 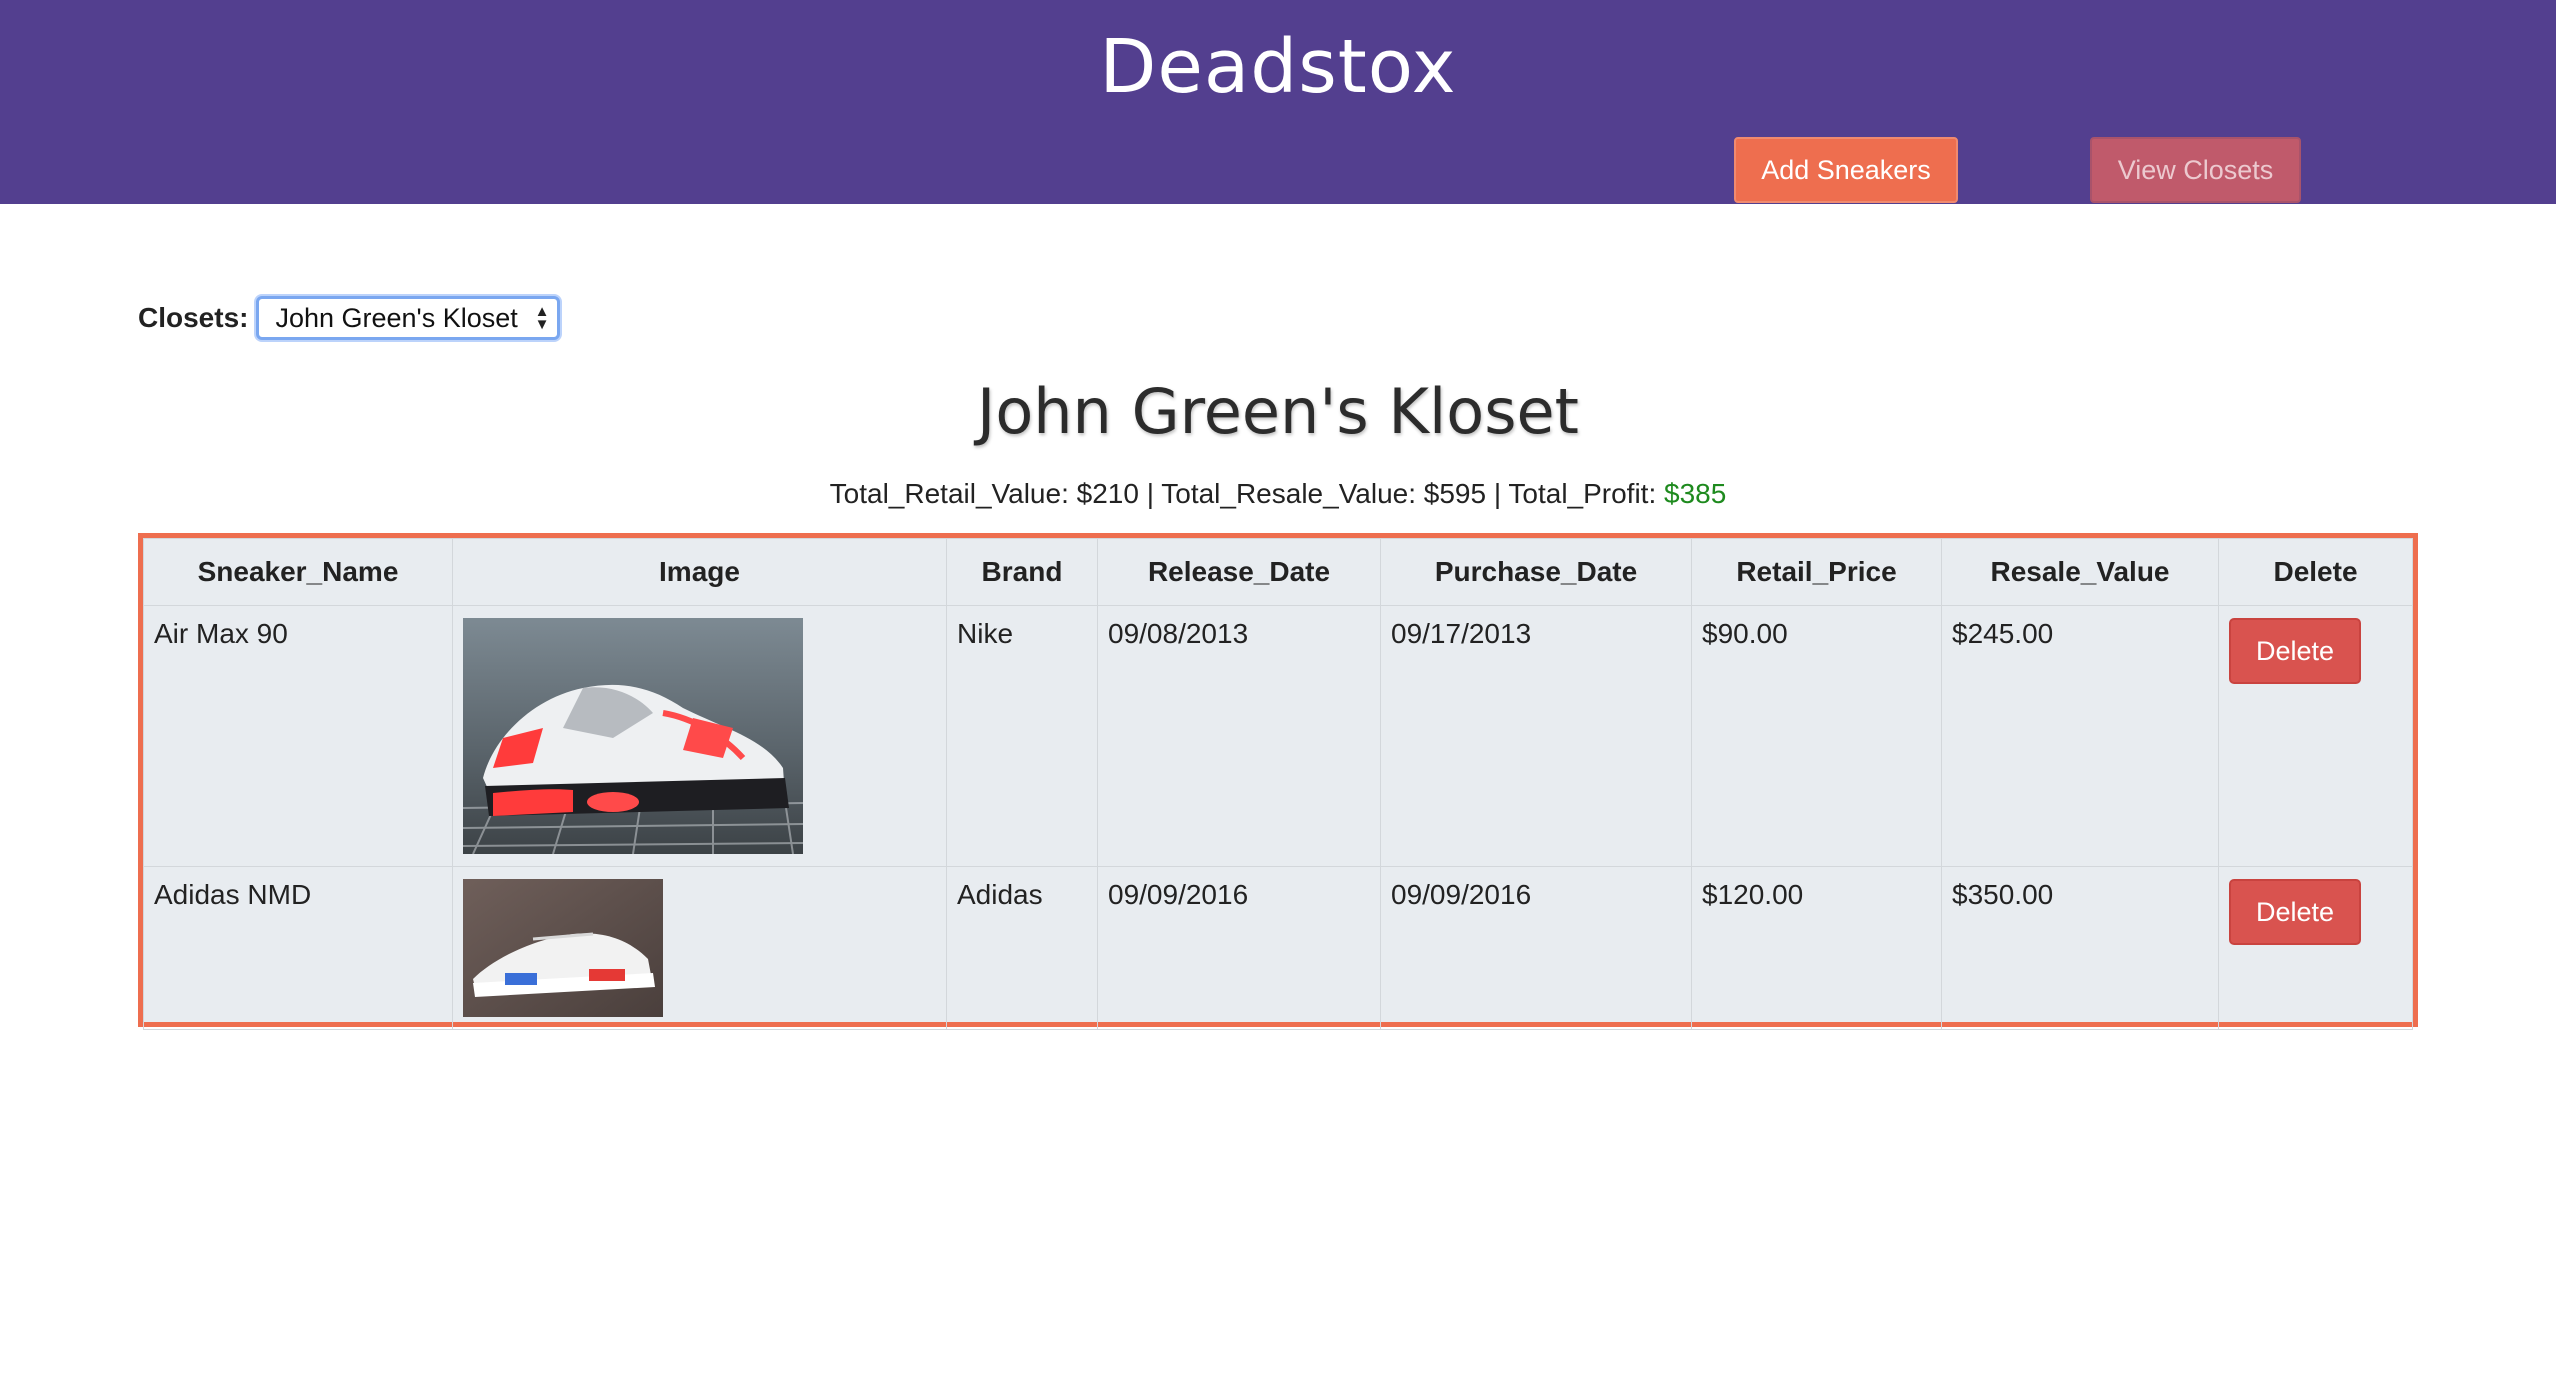 I want to click on closet-select: John Green's Kloset ▲ ▼, so click(x=408, y=318).